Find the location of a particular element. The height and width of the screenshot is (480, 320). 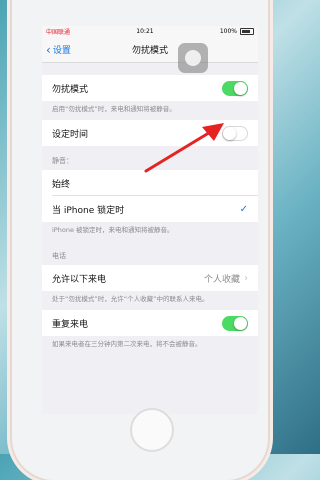

scheduled-label: 设定时间 is located at coordinates (70, 134).